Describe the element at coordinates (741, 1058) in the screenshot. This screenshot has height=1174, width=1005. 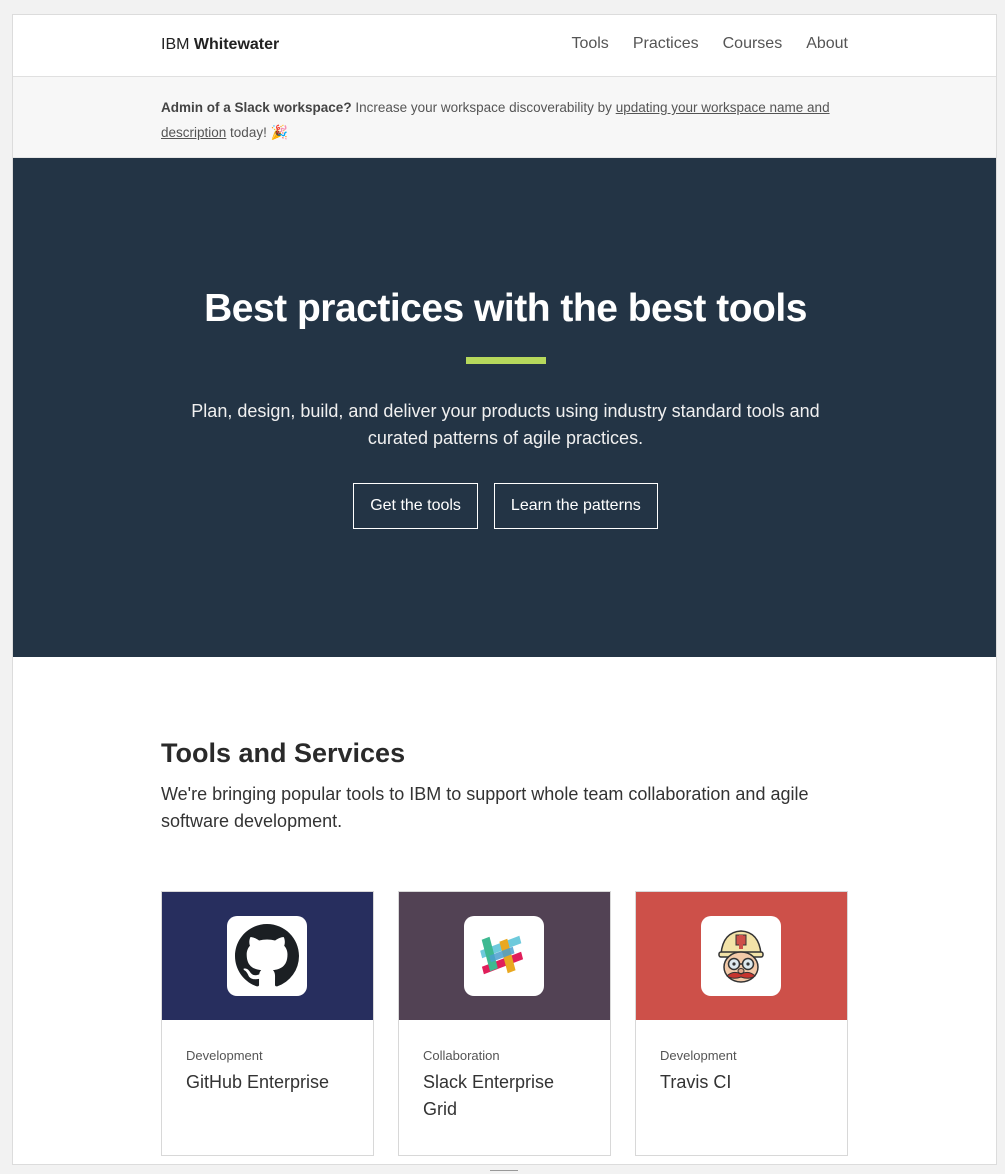
I see `card-body: Development Travis CI` at that location.